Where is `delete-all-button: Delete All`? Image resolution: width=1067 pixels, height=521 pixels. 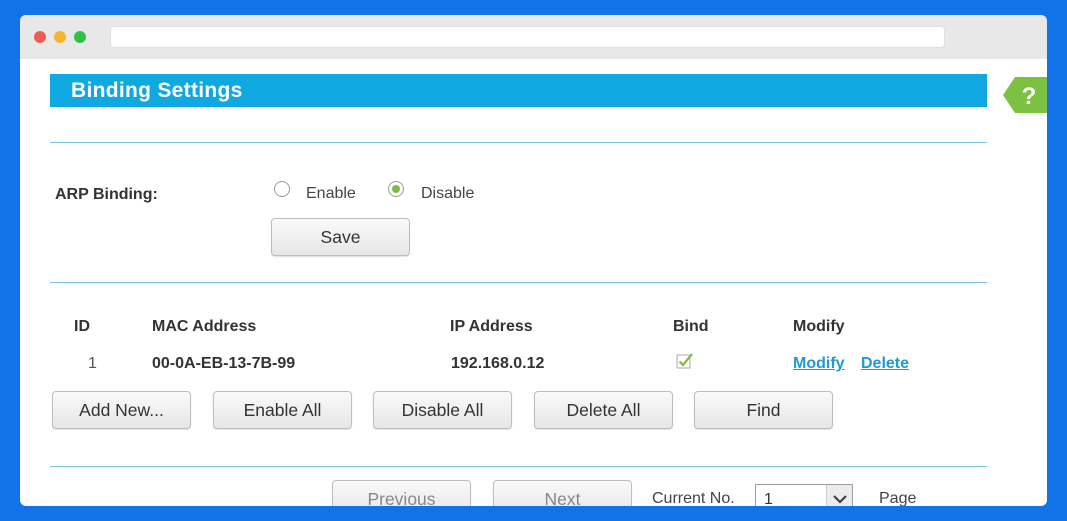 delete-all-button: Delete All is located at coordinates (603, 410).